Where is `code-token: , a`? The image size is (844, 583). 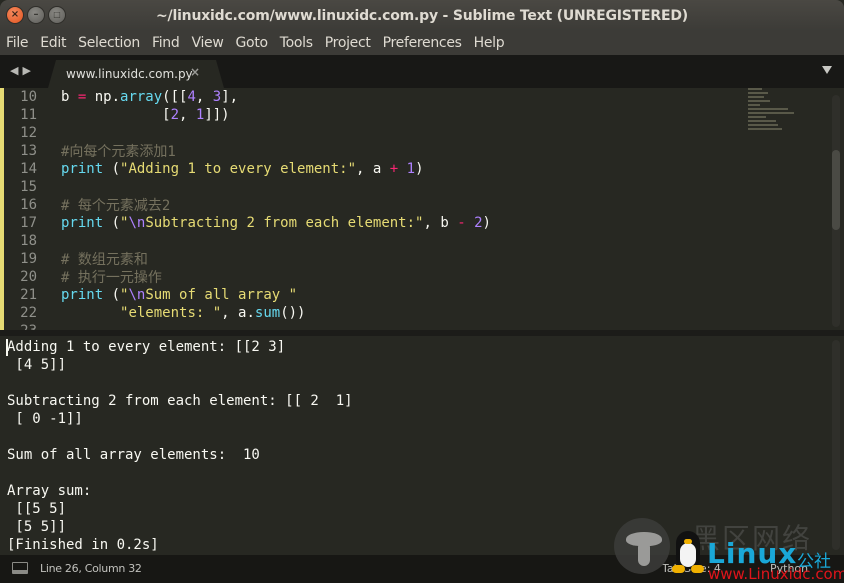 code-token: , a is located at coordinates (373, 169).